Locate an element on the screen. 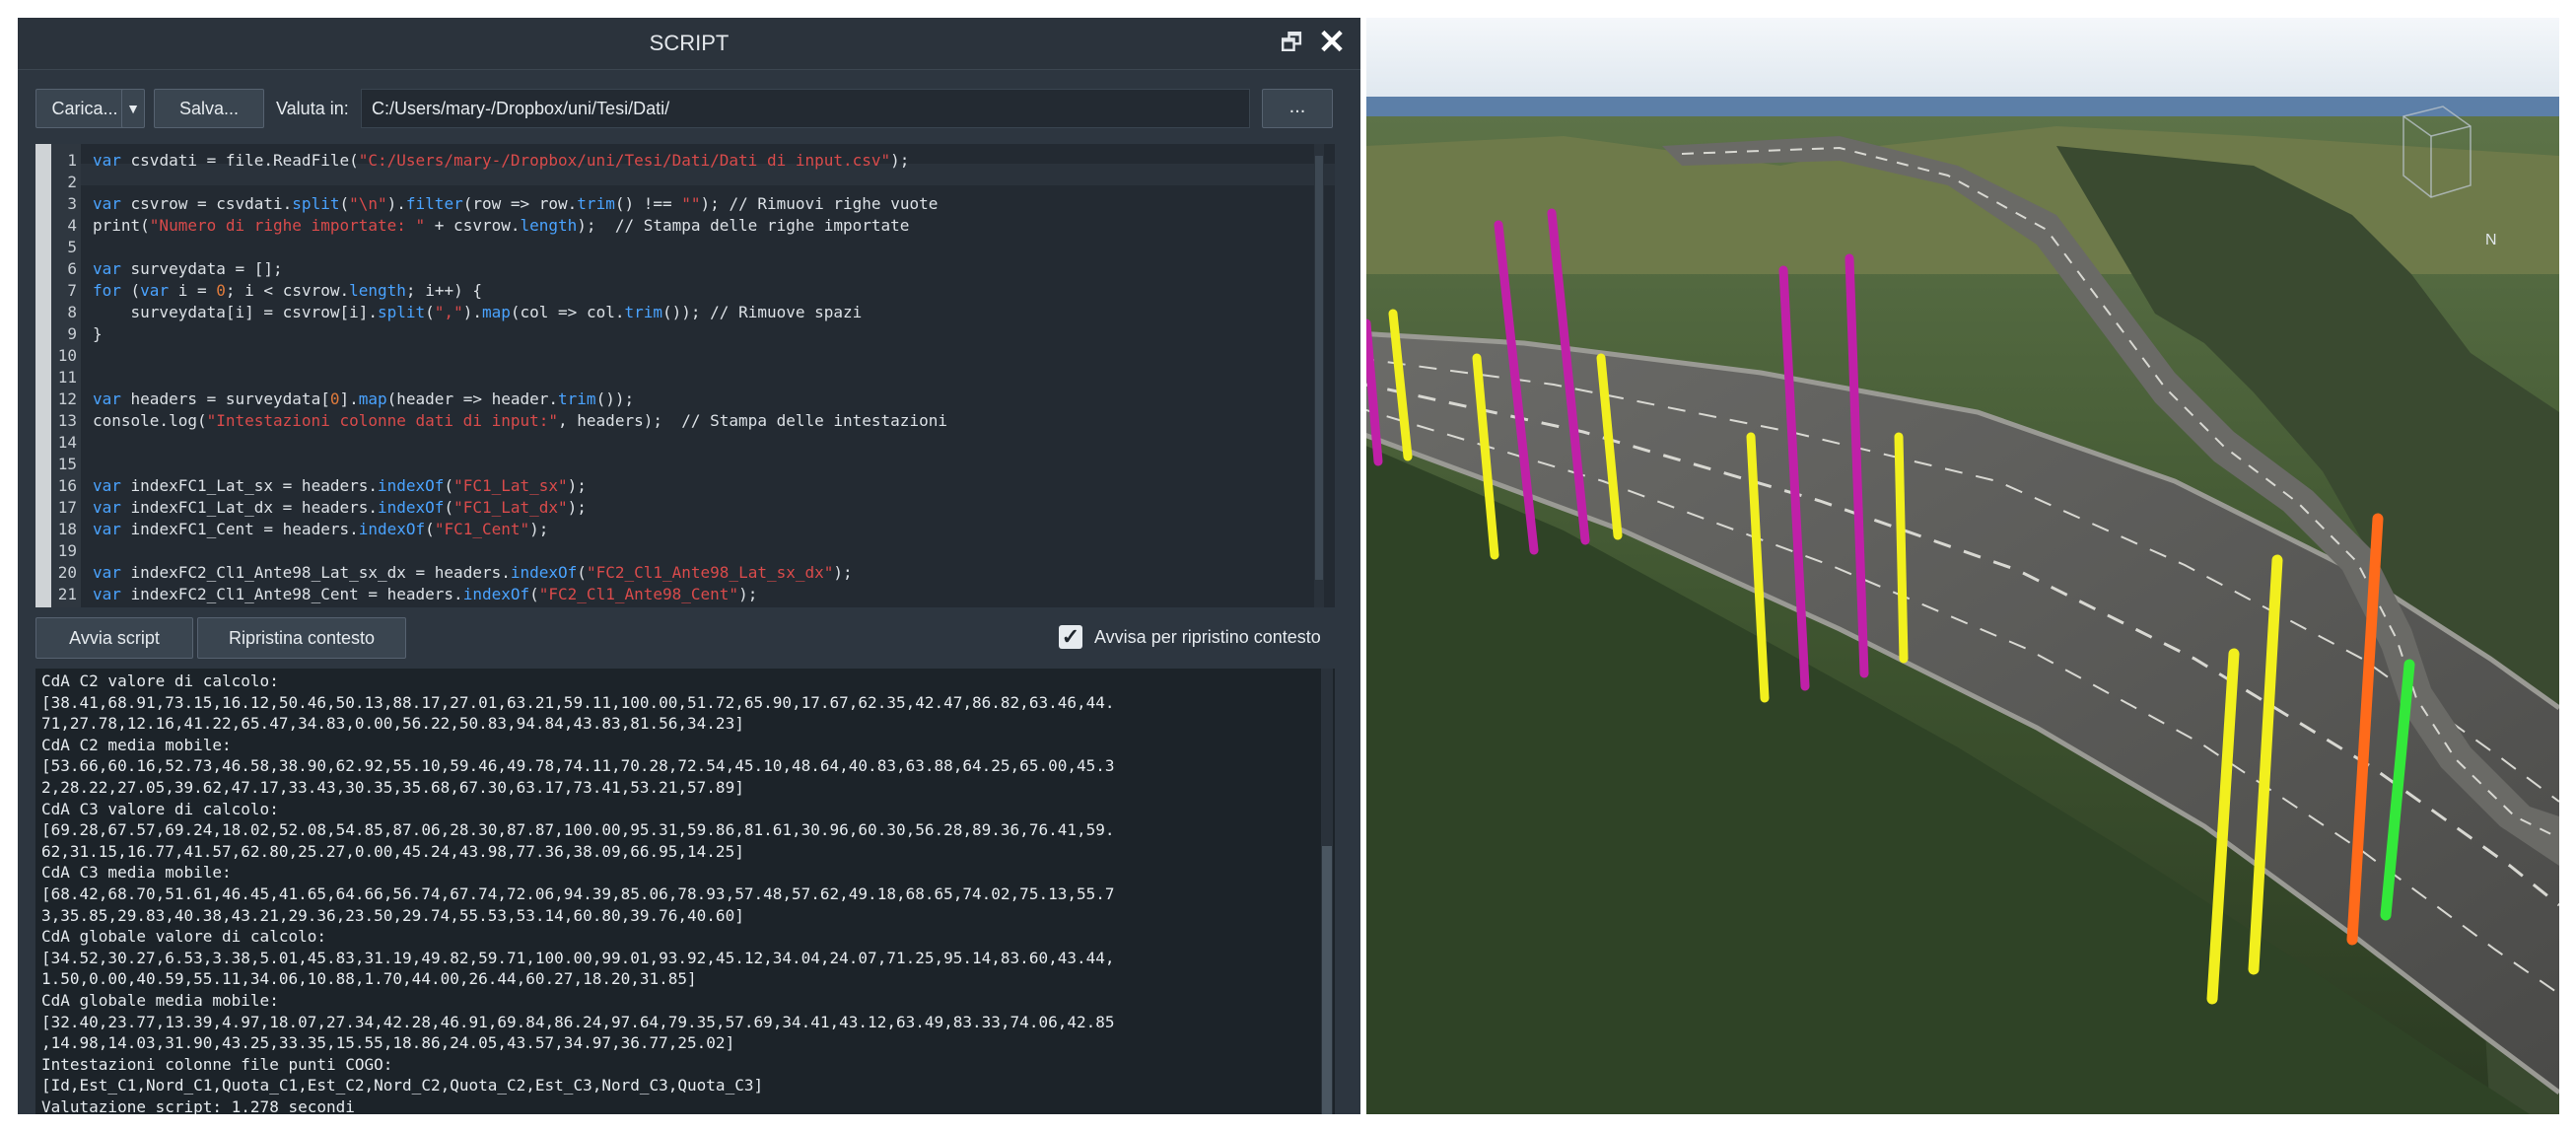  line-number: 15 is located at coordinates (67, 464).